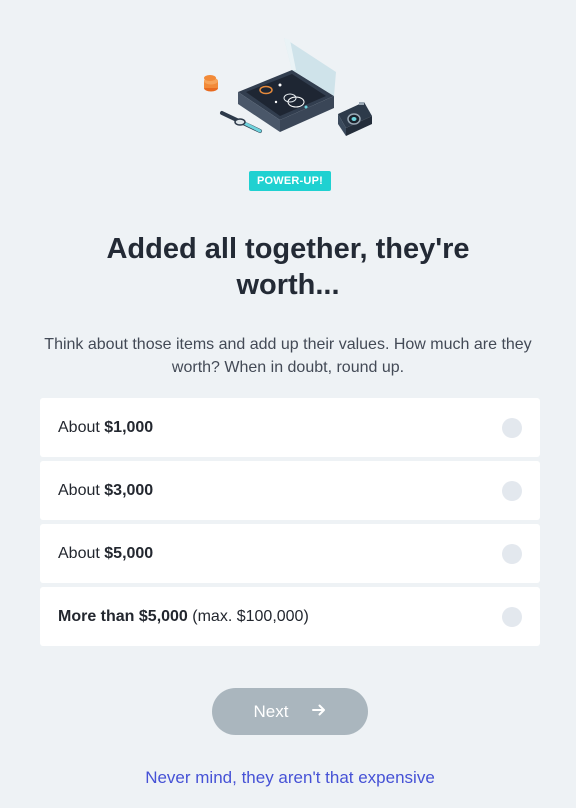 The width and height of the screenshot is (576, 808). What do you see at coordinates (290, 553) in the screenshot?
I see `option-about-5000: About $5,000` at bounding box center [290, 553].